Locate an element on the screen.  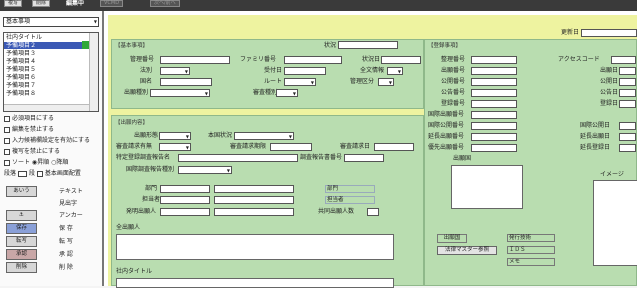
filing-type-select is located at coordinates (180, 93).